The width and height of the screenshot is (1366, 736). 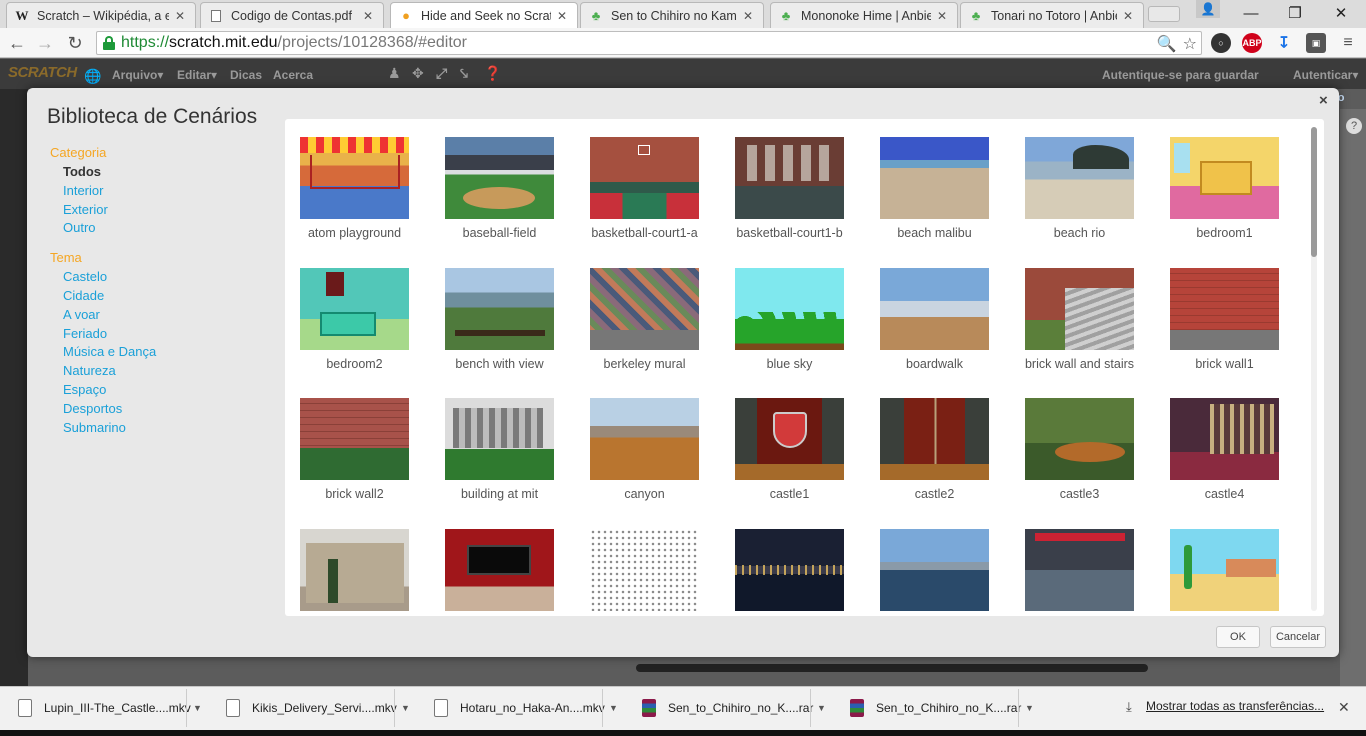 What do you see at coordinates (1316, 43) in the screenshot?
I see `cast-icon: ▣` at bounding box center [1316, 43].